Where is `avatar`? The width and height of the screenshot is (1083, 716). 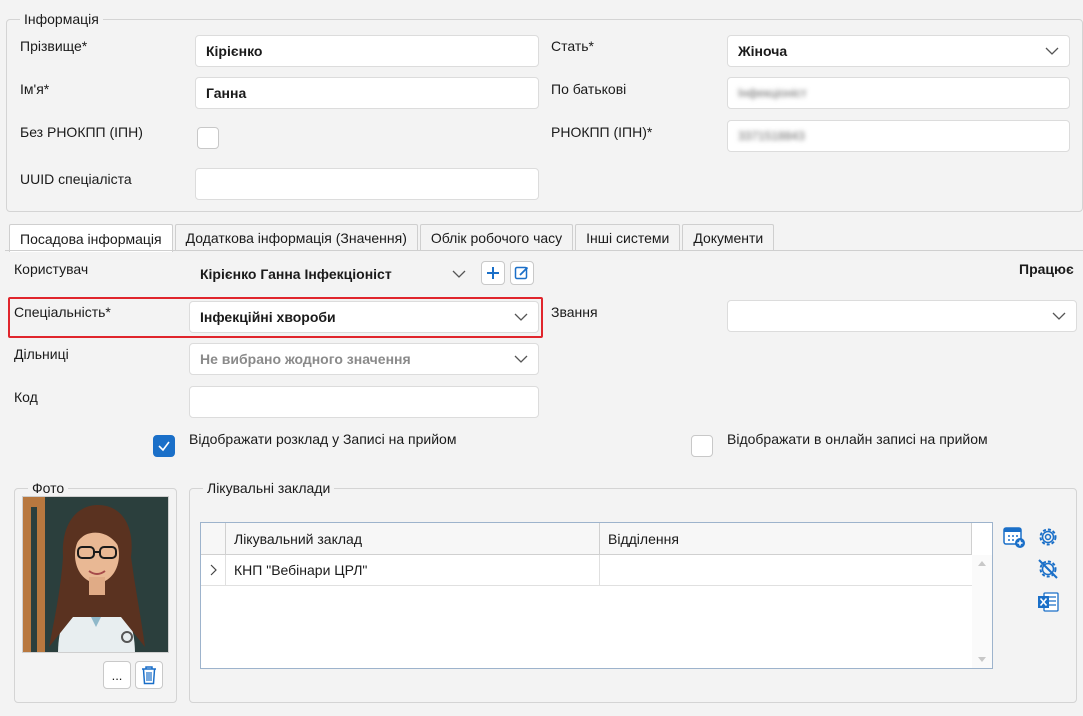 avatar is located at coordinates (95, 574).